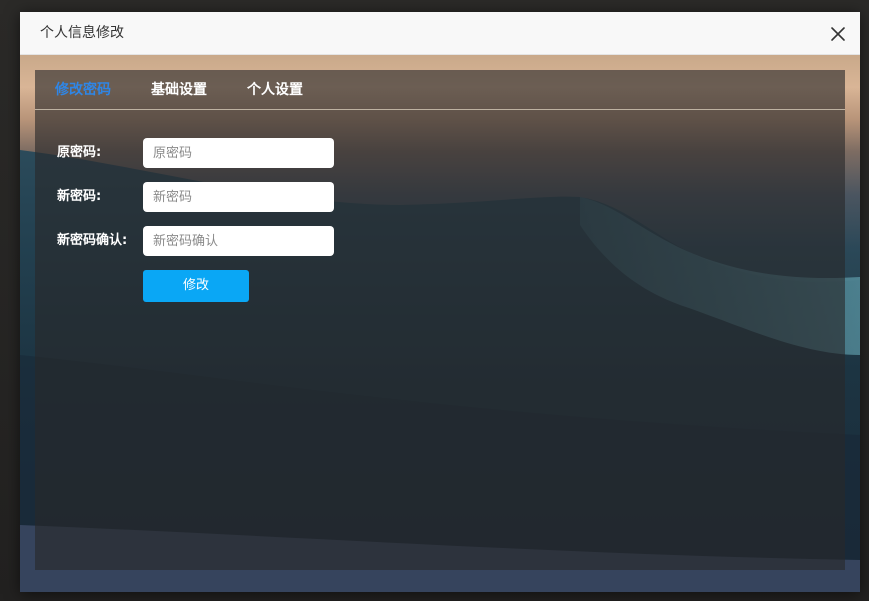  Describe the element at coordinates (238, 197) in the screenshot. I see `new-password-input` at that location.